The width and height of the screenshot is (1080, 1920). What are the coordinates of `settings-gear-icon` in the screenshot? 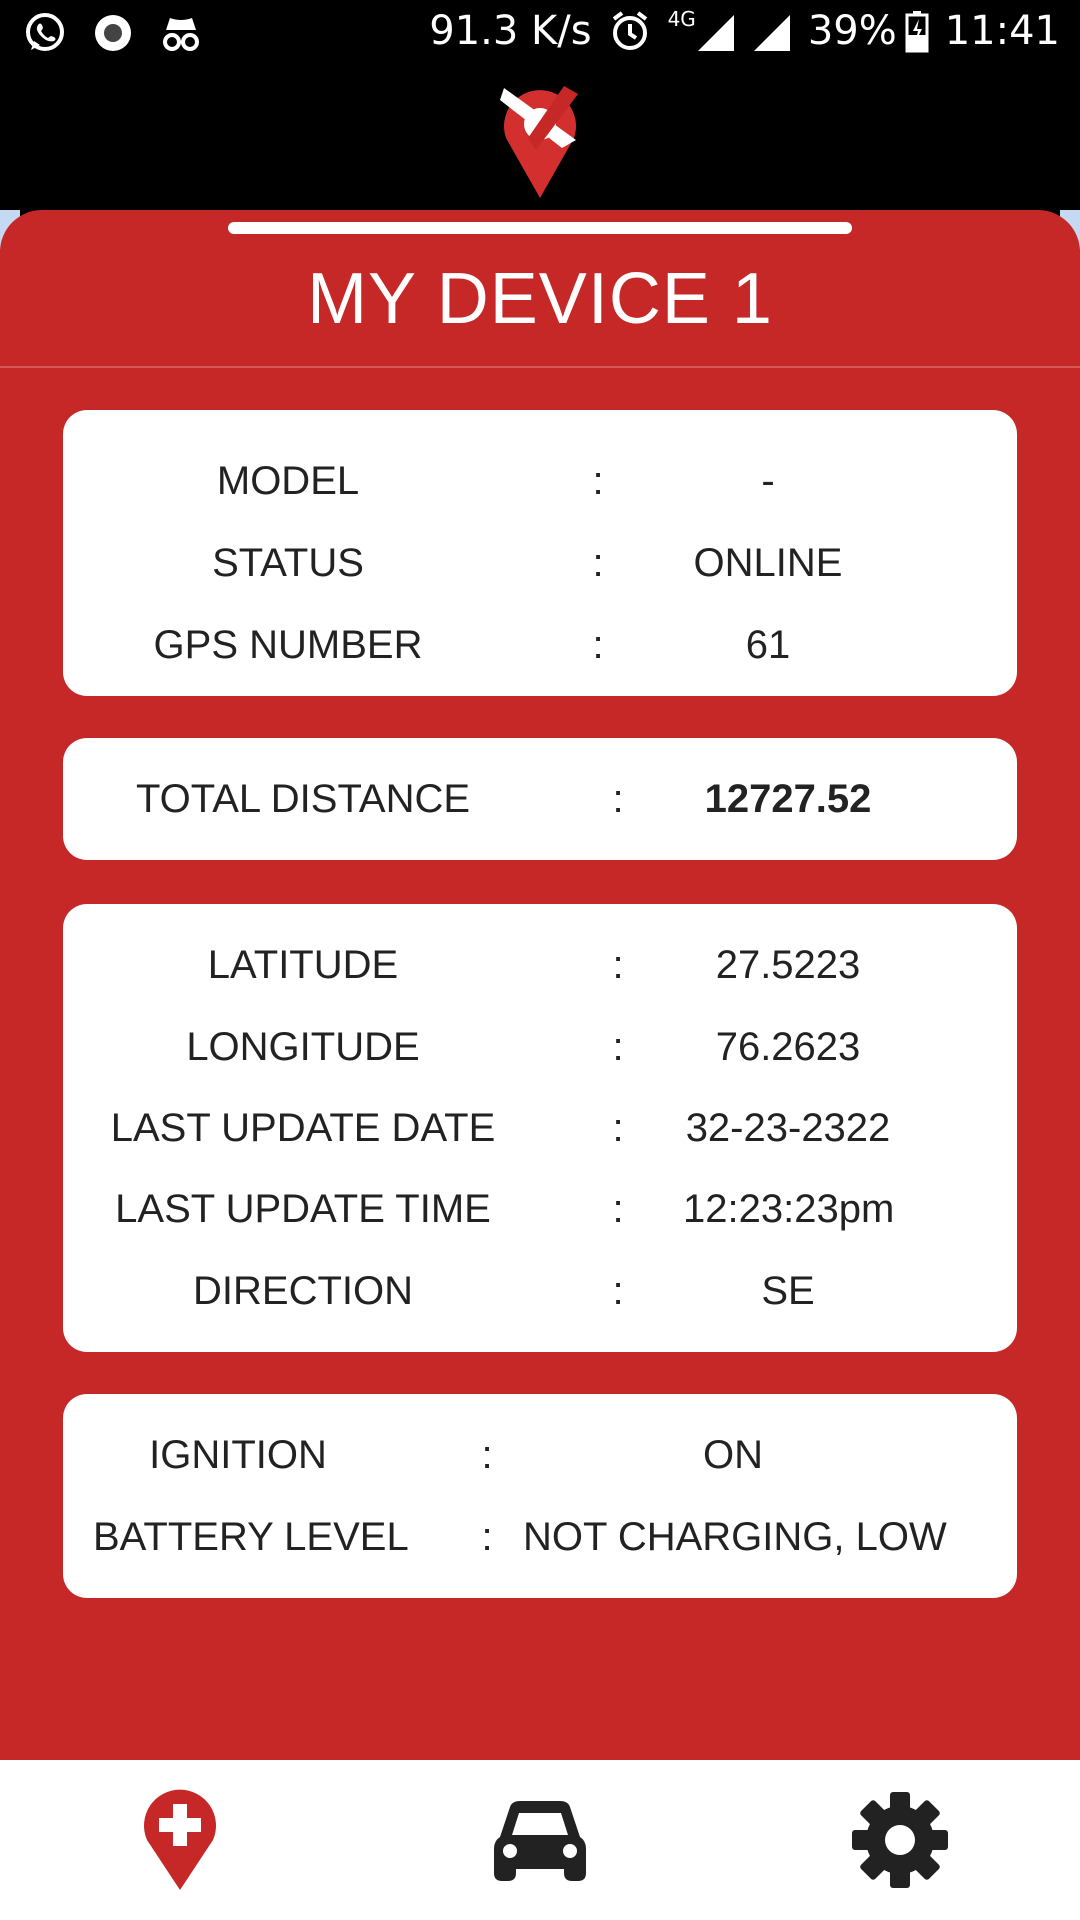 It's located at (900, 1840).